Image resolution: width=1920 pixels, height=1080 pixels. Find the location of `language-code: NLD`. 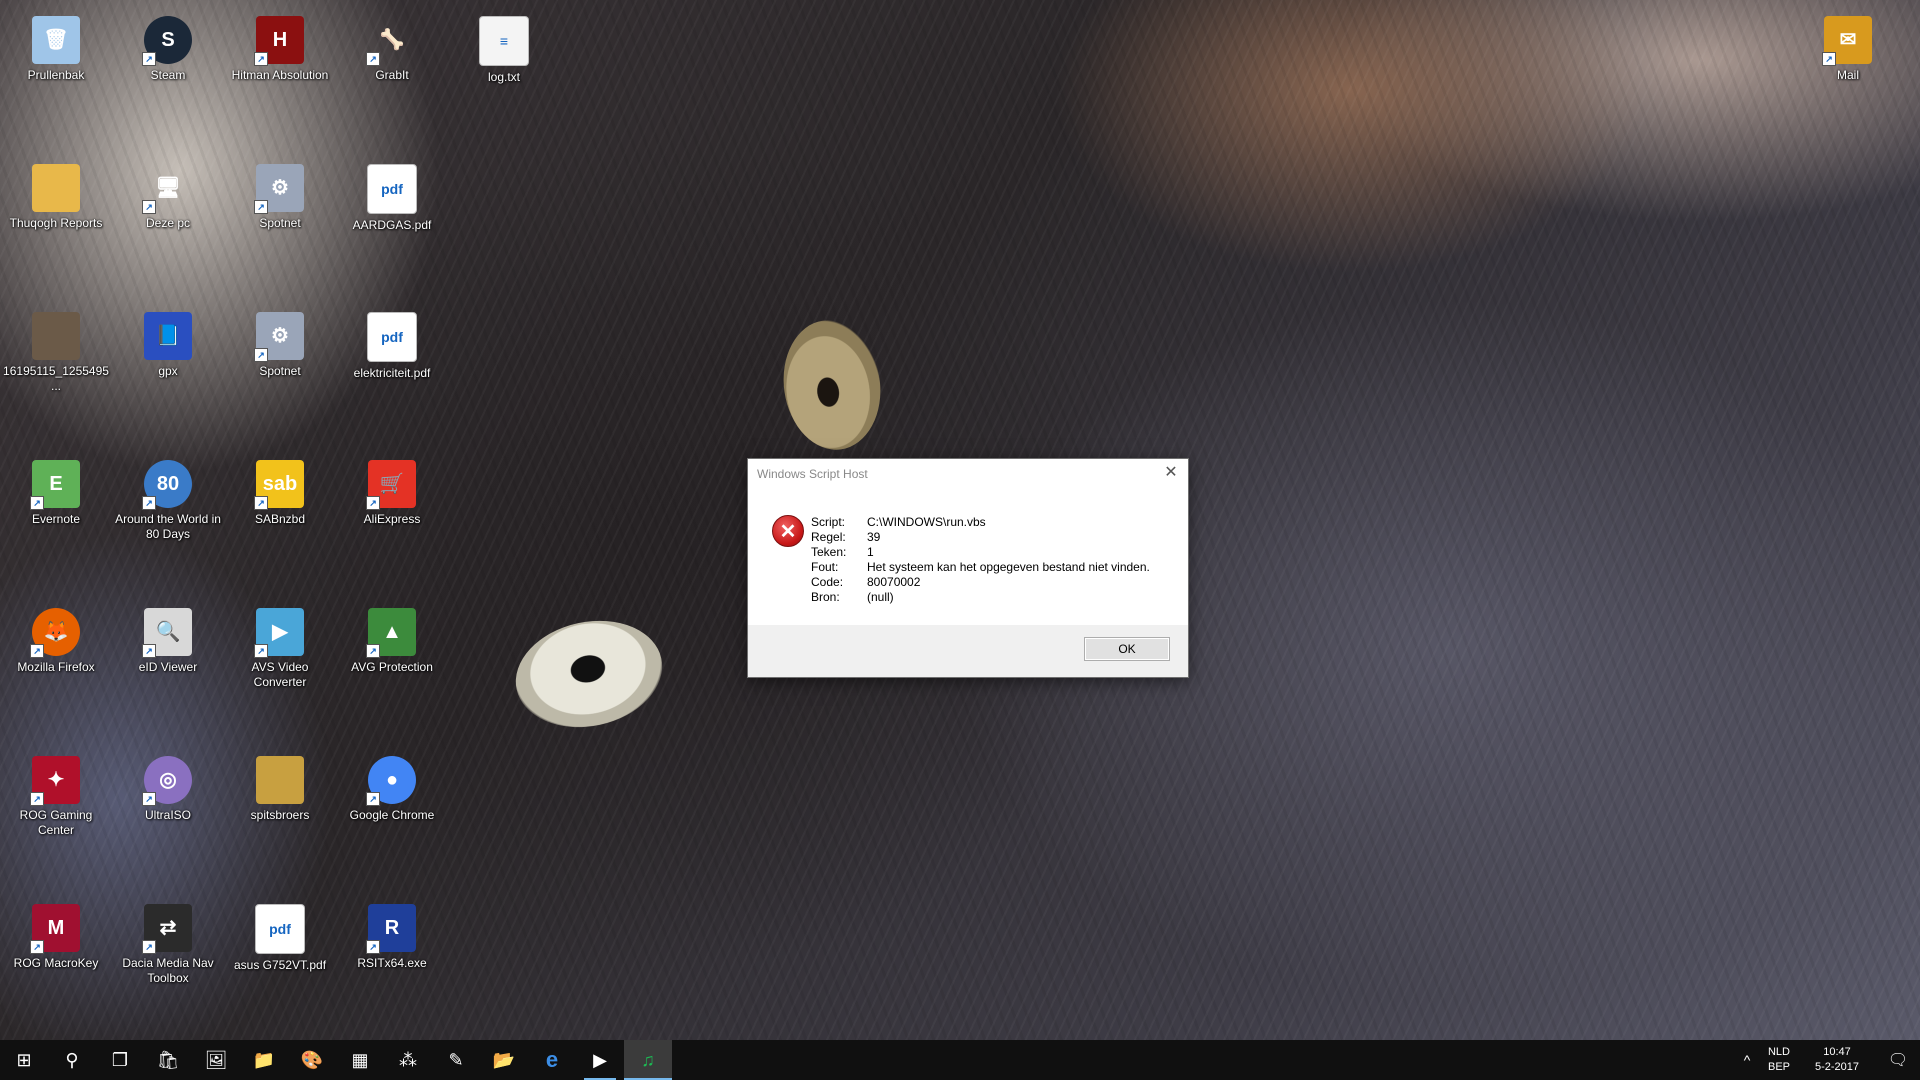

language-code: NLD is located at coordinates (1778, 1052).